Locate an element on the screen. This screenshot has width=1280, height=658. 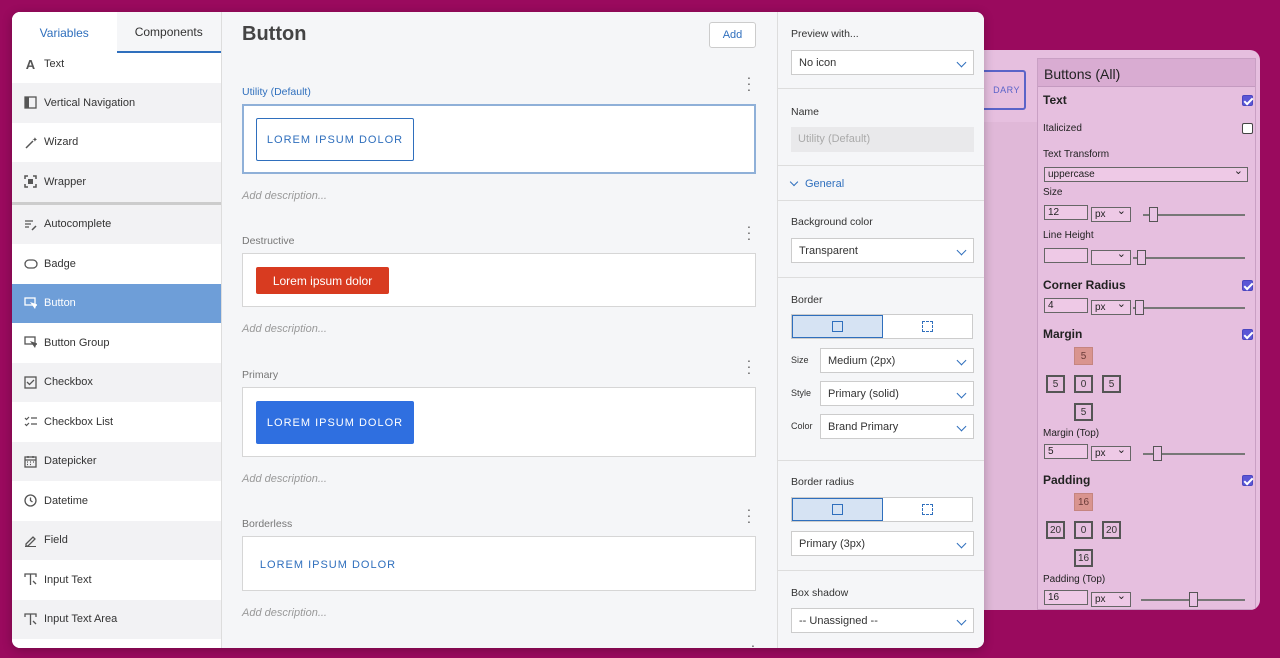
sidebar-item-datepicker: Datepicker is located at coordinates (116, 461).